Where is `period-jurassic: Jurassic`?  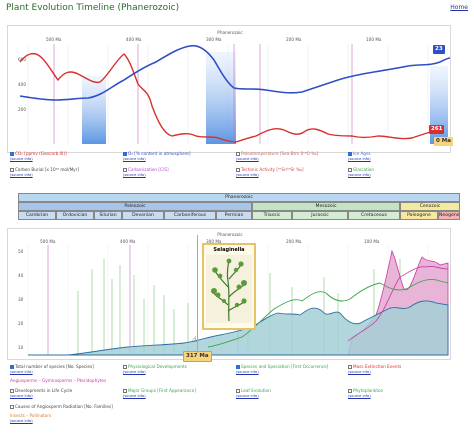 period-jurassic: Jurassic is located at coordinates (320, 215).